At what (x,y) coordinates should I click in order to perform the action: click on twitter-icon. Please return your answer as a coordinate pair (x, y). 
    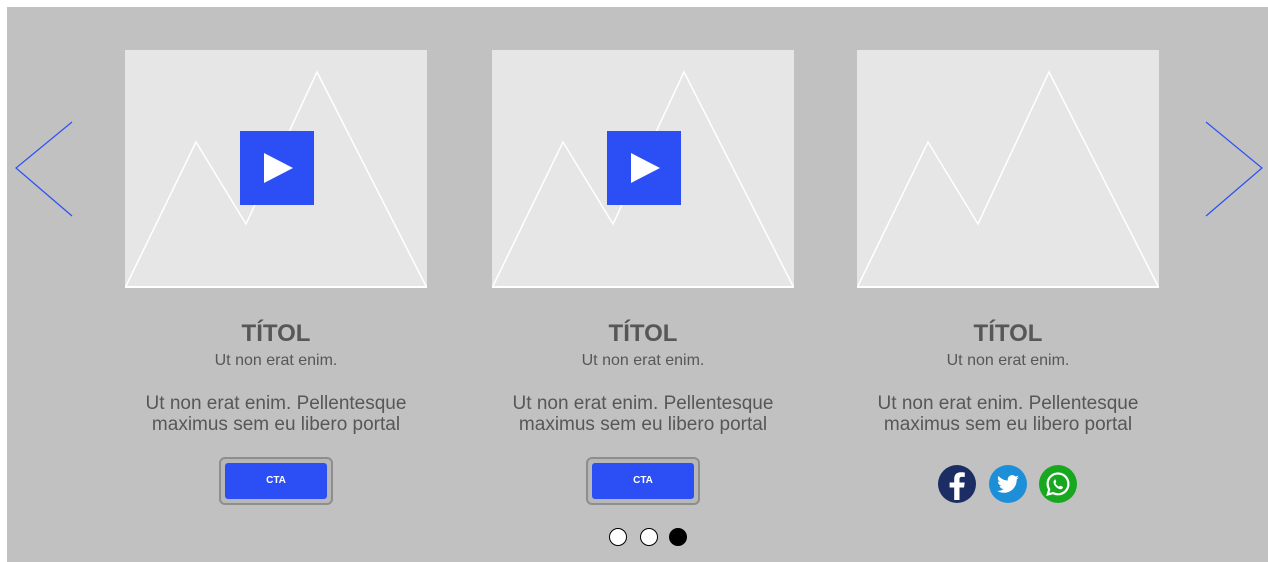
    Looking at the image, I should click on (1008, 484).